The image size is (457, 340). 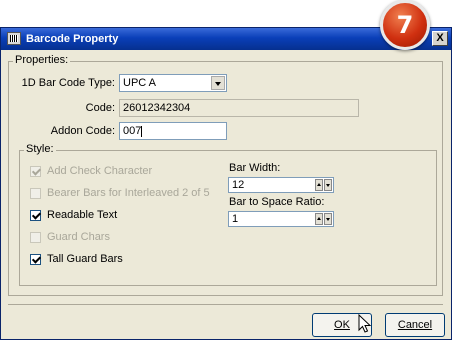 I want to click on chevron-down-icon, so click(x=218, y=83).